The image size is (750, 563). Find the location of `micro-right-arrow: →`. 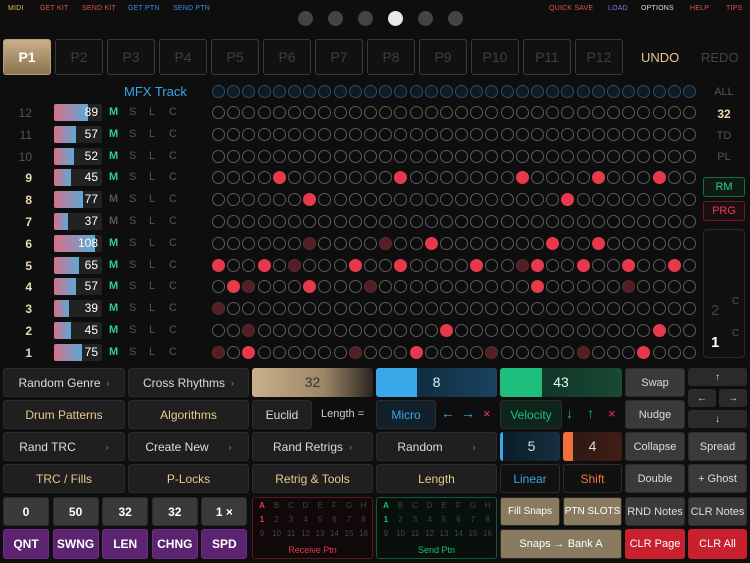

micro-right-arrow: → is located at coordinates (468, 413).